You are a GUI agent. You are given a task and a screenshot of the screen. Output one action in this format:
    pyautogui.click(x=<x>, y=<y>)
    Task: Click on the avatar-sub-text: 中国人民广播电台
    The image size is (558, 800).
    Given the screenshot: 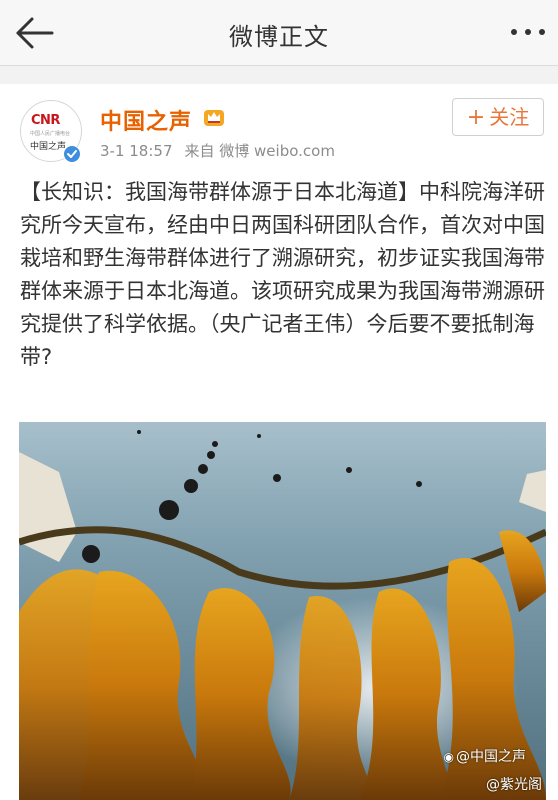 What is the action you would take?
    pyautogui.click(x=50, y=134)
    